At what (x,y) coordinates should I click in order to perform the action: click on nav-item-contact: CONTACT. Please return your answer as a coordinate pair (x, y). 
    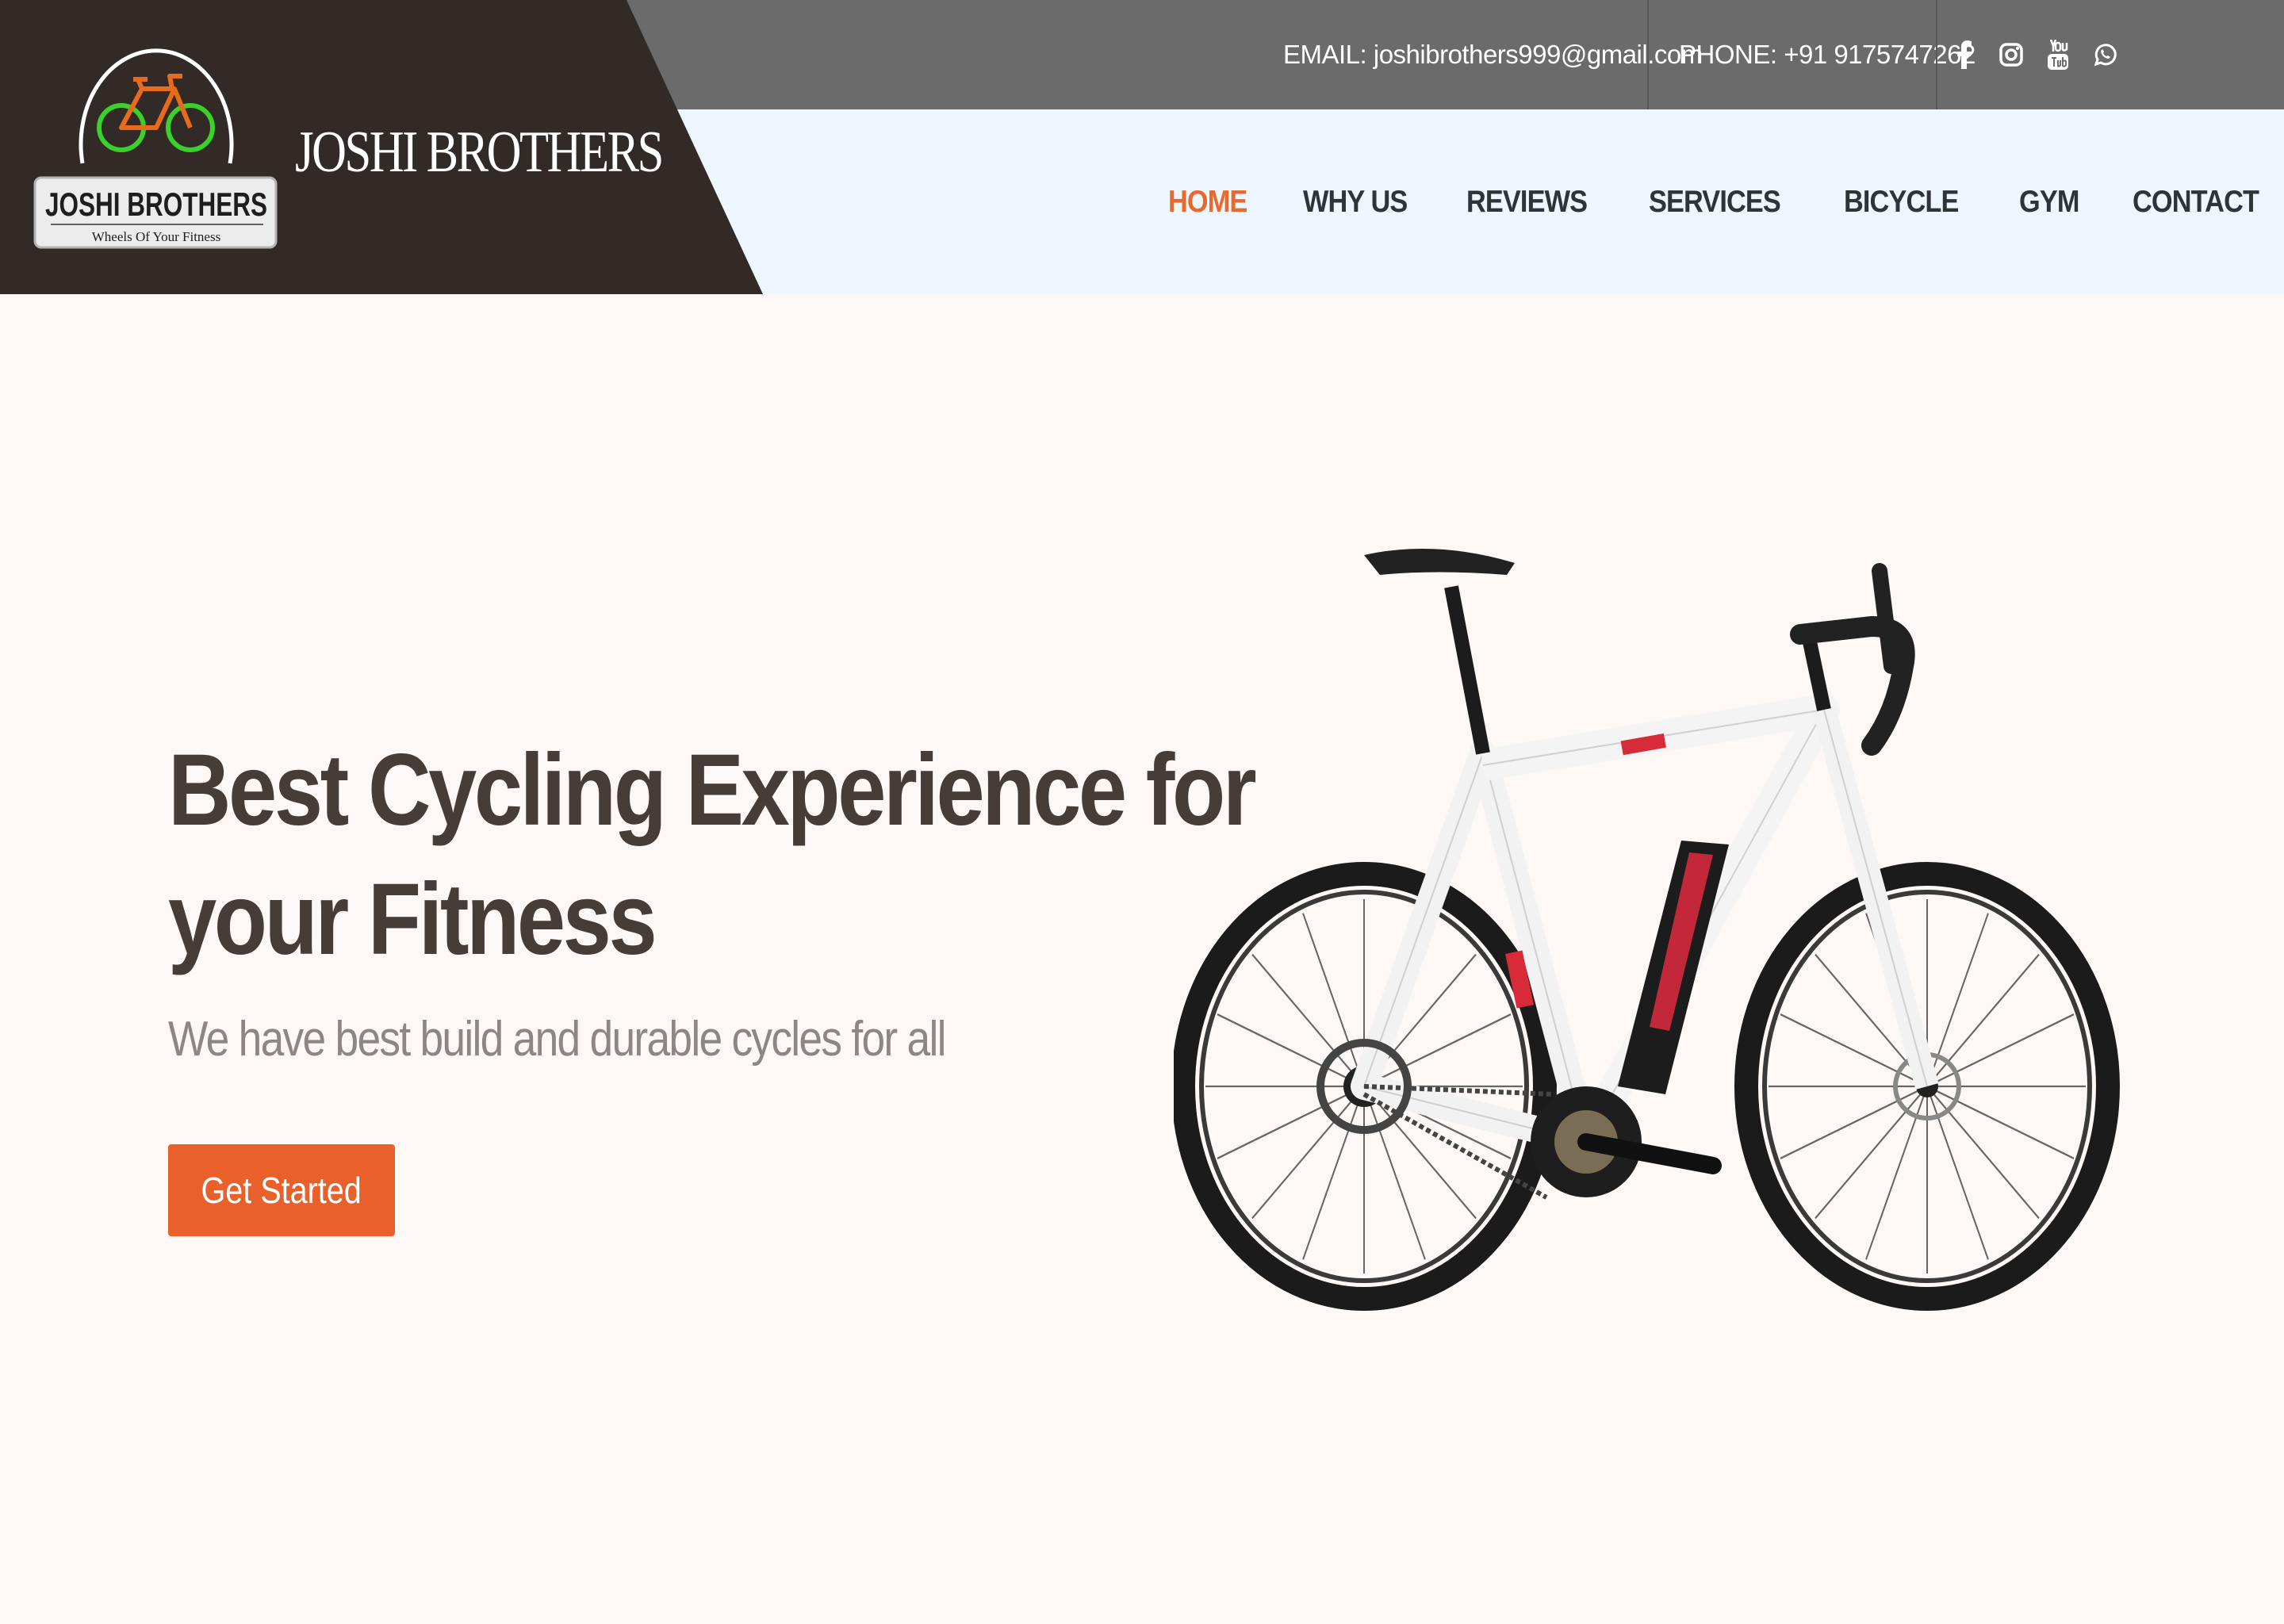
    Looking at the image, I should click on (2196, 202).